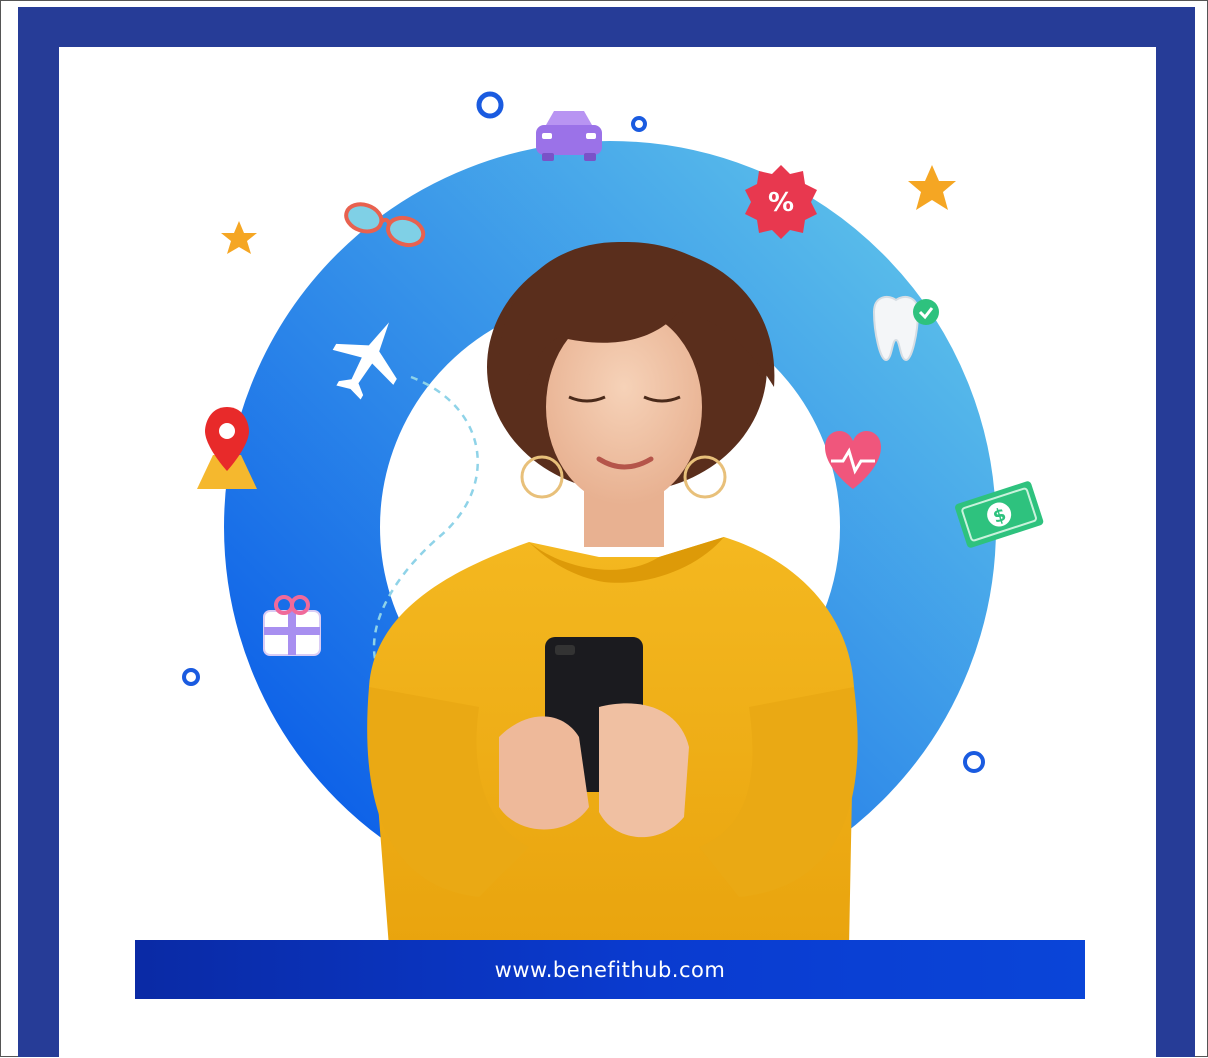  I want to click on website-url: www.benefithub.com, so click(610, 970).